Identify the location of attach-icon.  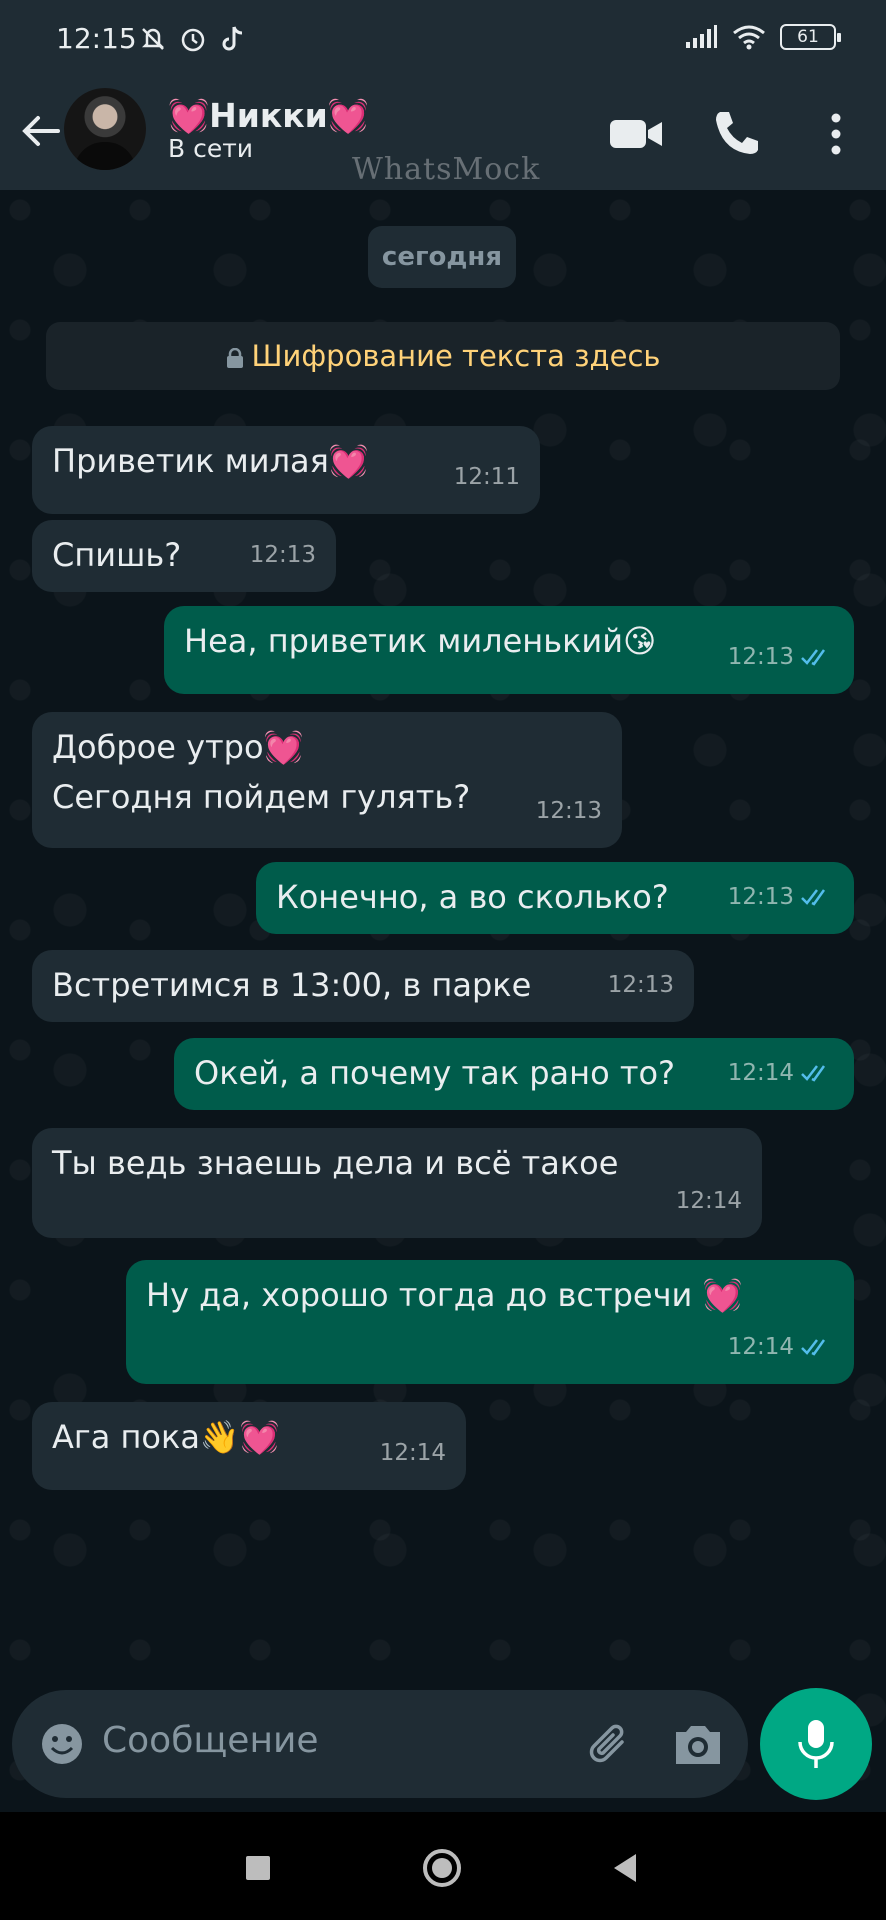
(610, 1744).